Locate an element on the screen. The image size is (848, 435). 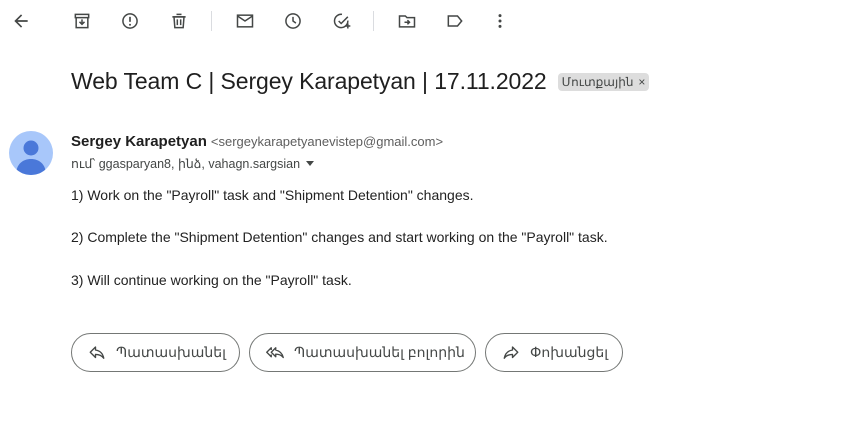
inbox-label-chip: Մուտքային × is located at coordinates (603, 81).